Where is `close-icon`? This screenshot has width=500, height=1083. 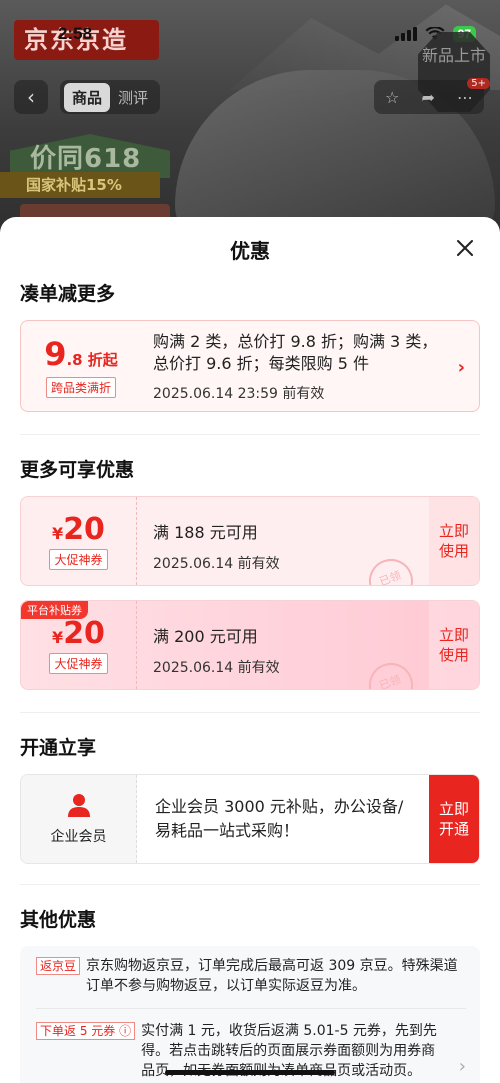 close-icon is located at coordinates (465, 248).